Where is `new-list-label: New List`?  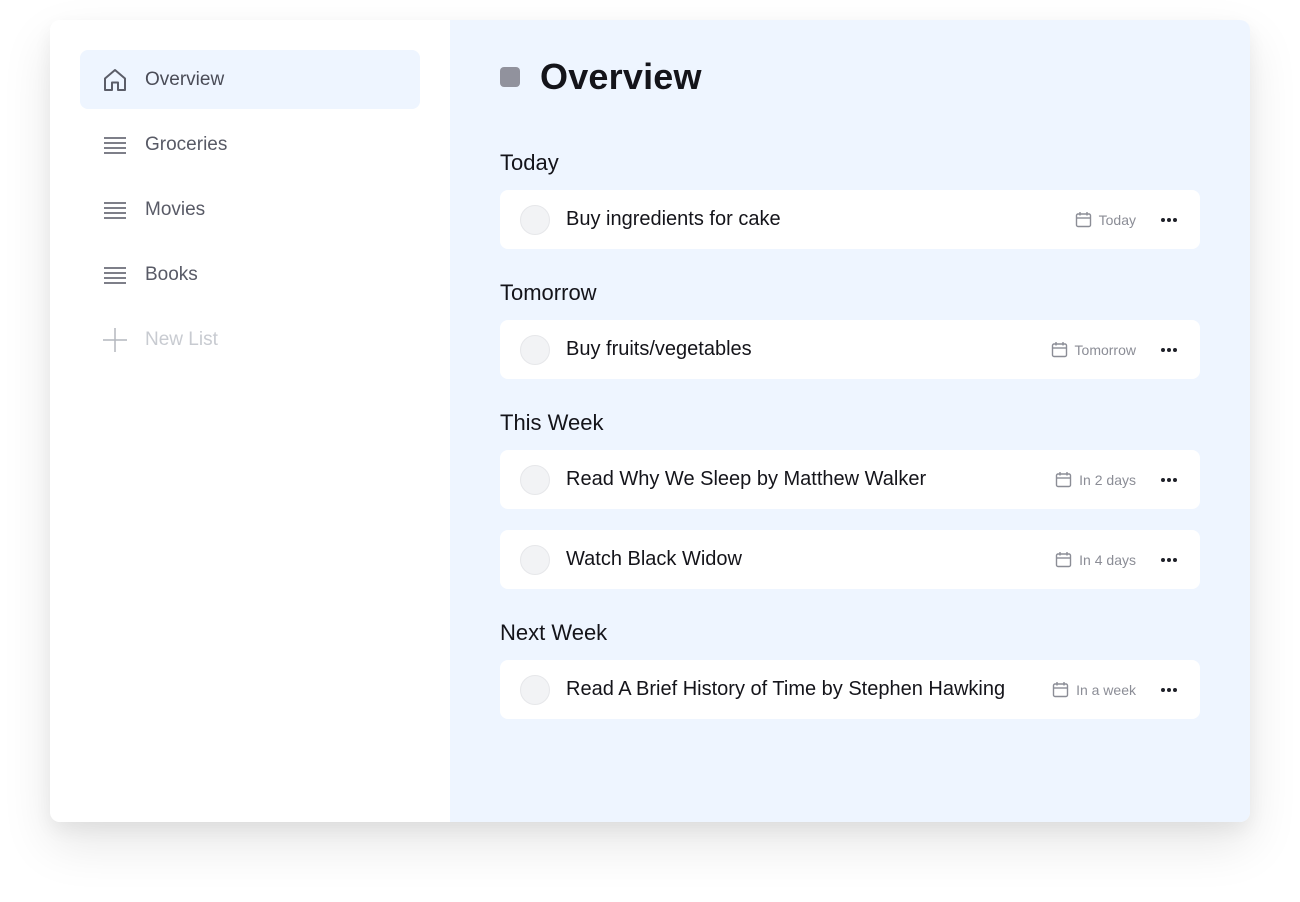
new-list-label: New List is located at coordinates (181, 339).